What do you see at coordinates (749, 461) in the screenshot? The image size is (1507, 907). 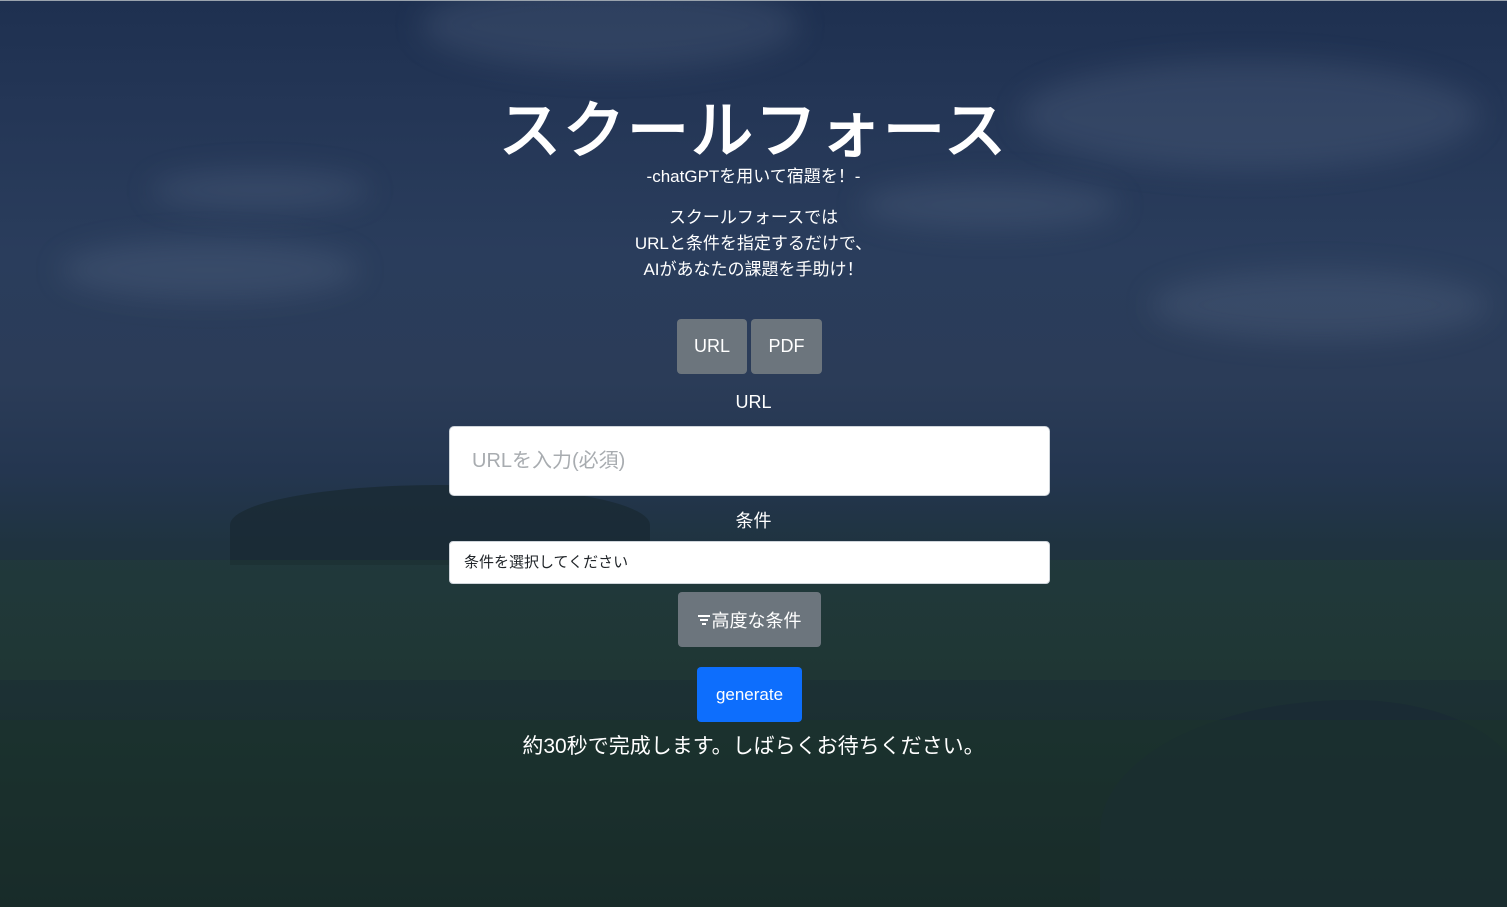 I see `url-input` at bounding box center [749, 461].